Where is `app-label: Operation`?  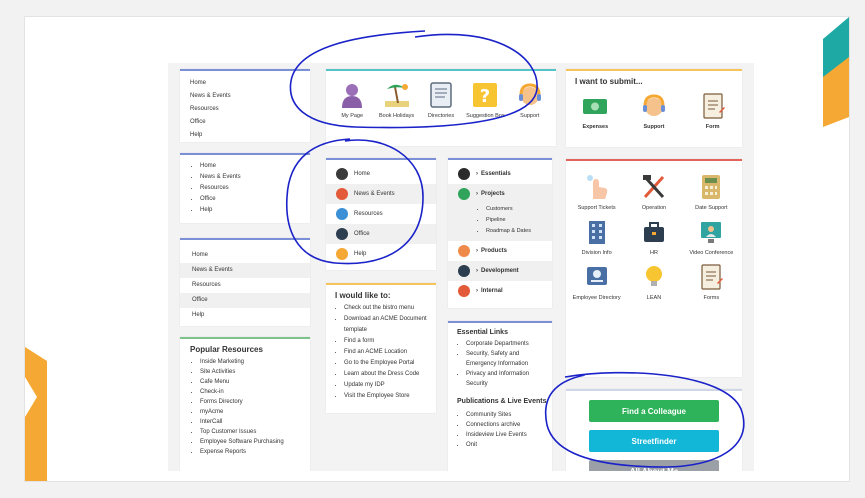
app-label: Operation is located at coordinates (654, 208).